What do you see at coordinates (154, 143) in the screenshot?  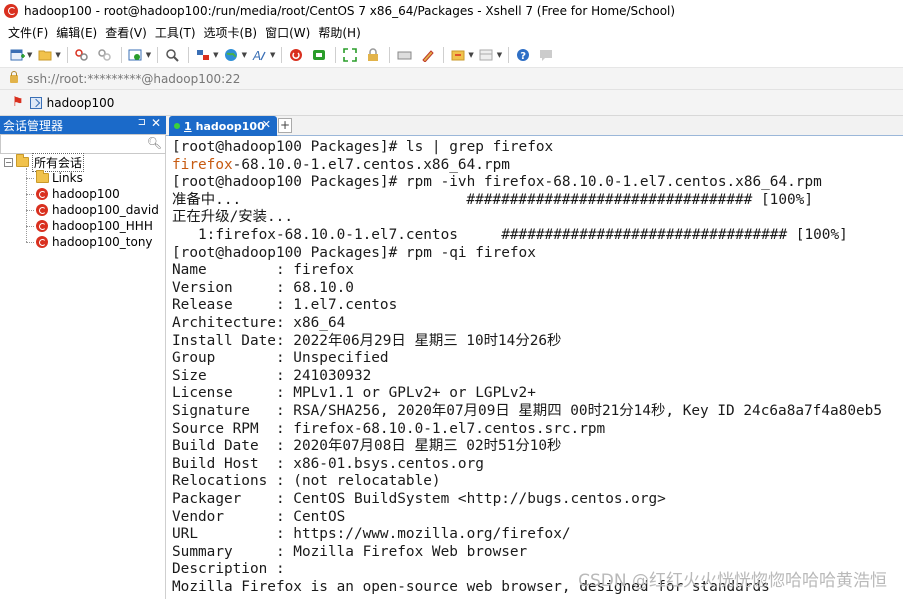 I see `search-icon: 🔍︎` at bounding box center [154, 143].